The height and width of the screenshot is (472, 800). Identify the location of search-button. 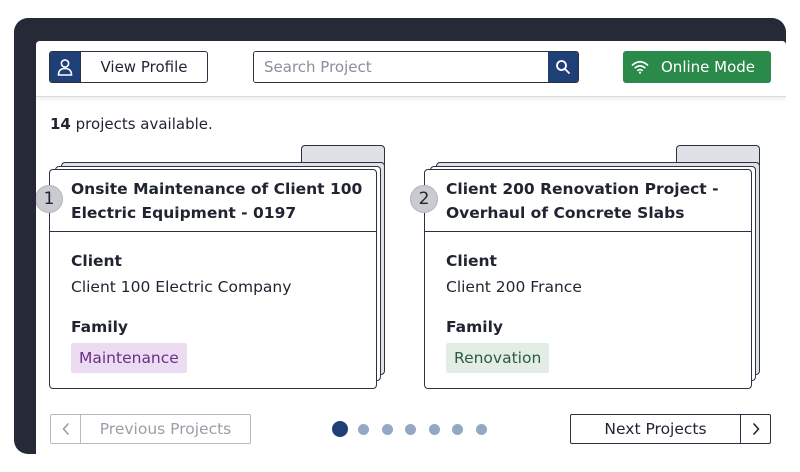
(563, 67).